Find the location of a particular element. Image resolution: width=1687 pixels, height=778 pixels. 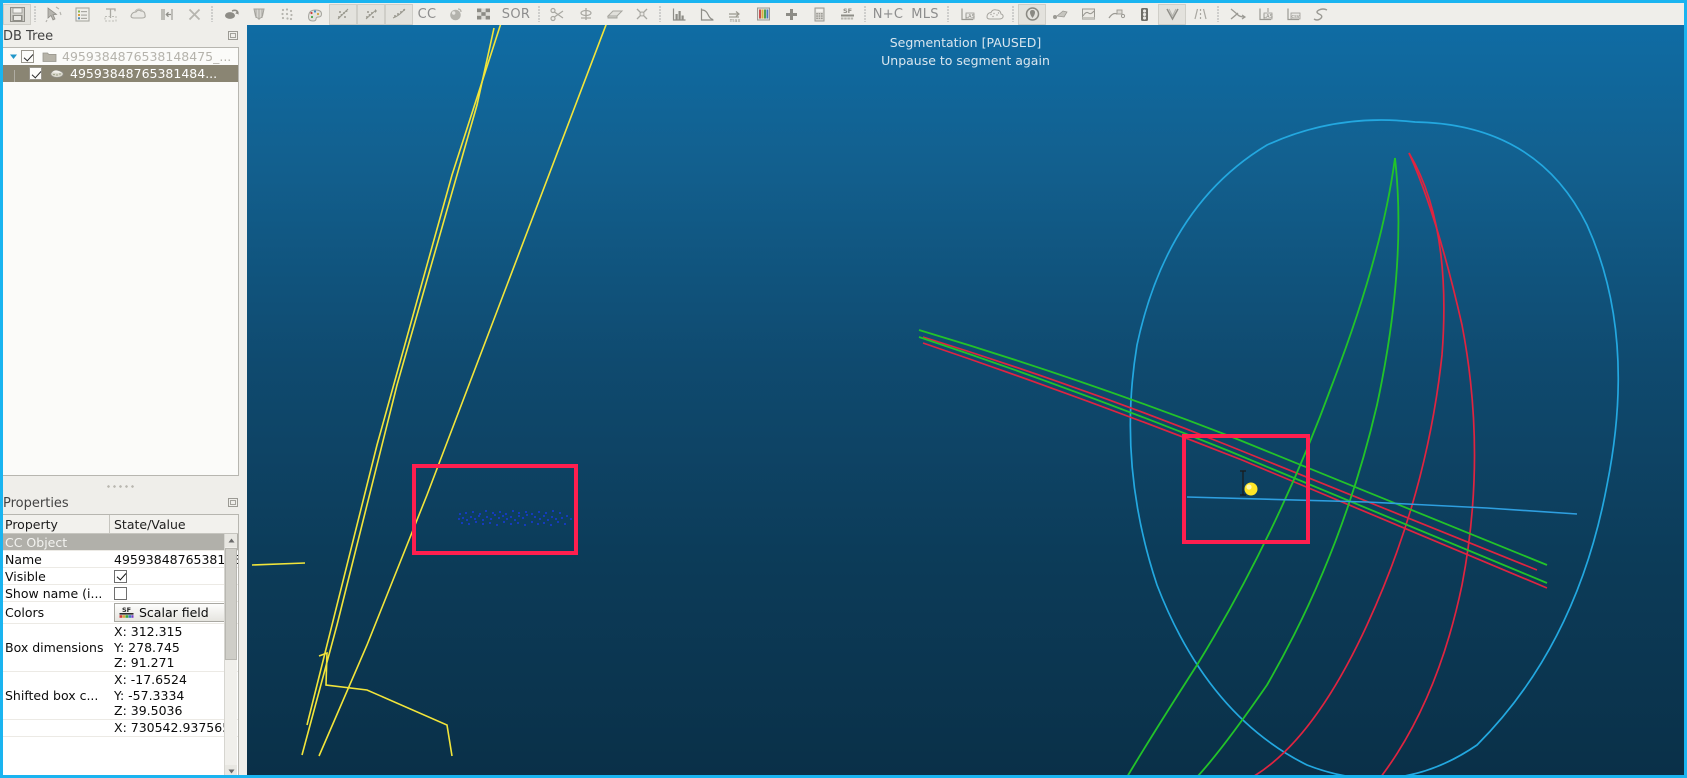

properties-scrollbar-thumb is located at coordinates (231, 604).